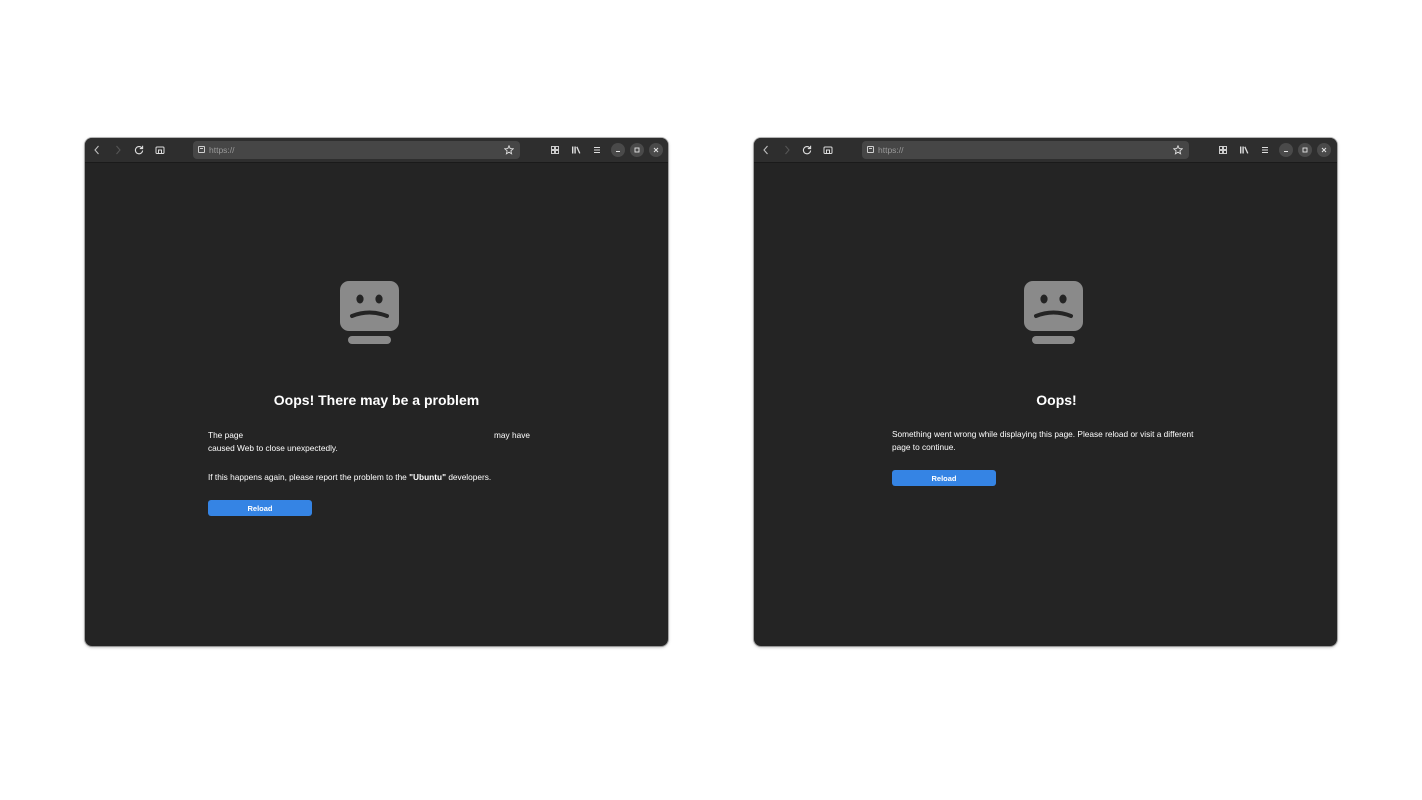  I want to click on report-vendor: "Ubuntu", so click(428, 477).